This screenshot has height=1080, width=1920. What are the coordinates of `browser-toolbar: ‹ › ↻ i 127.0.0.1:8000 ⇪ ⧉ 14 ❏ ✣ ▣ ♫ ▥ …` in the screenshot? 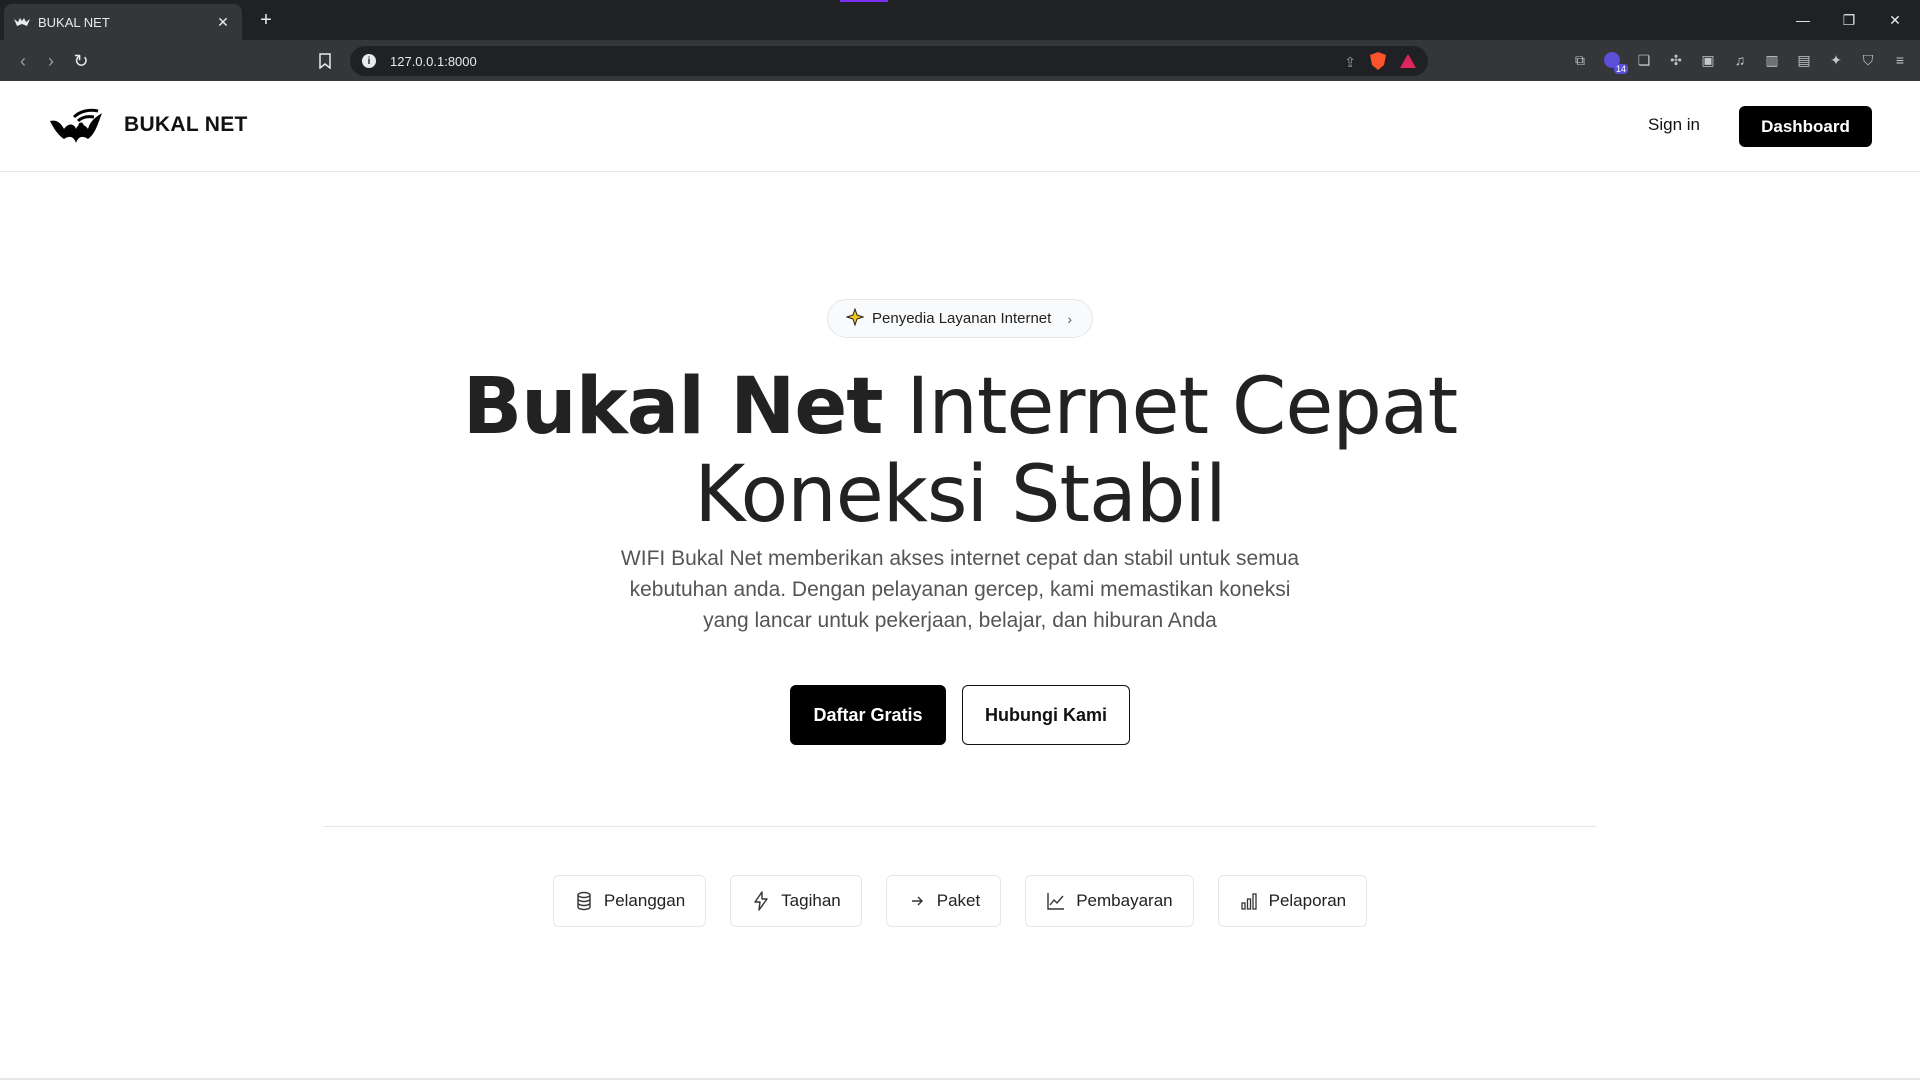 It's located at (960, 60).